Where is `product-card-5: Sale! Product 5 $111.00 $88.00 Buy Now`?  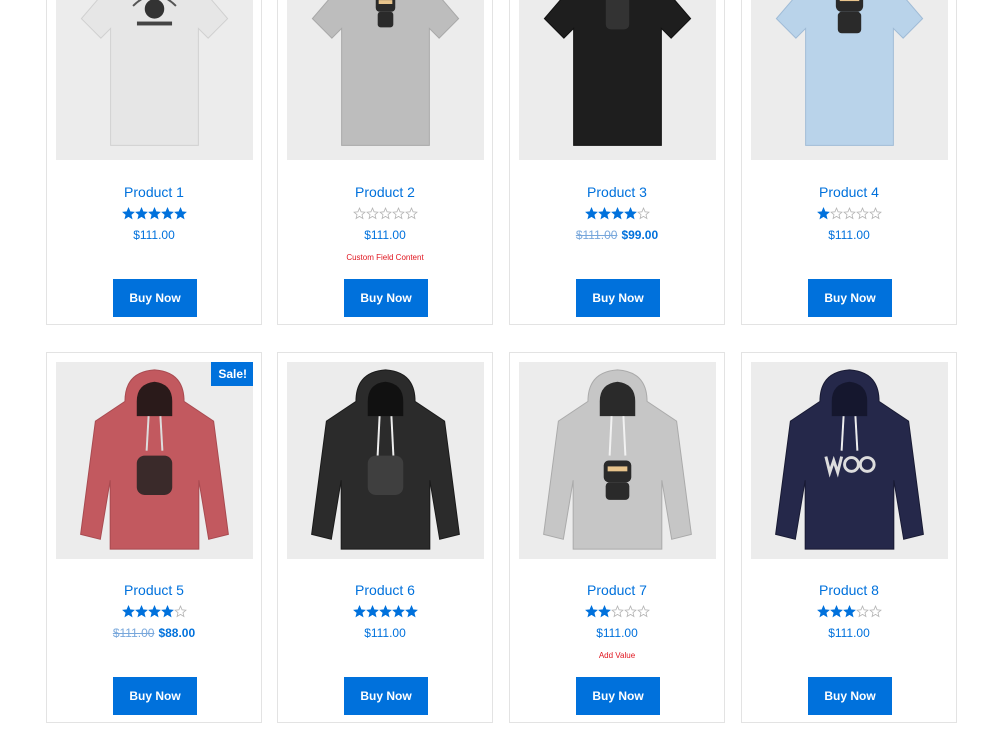 product-card-5: Sale! Product 5 $111.00 $88.00 Buy Now is located at coordinates (154, 537).